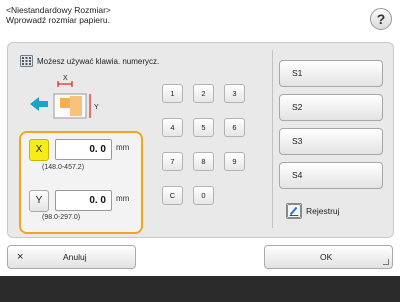 Image resolution: width=400 pixels, height=302 pixels. Describe the element at coordinates (83, 149) in the screenshot. I see `x-size-field: 0. 0` at that location.